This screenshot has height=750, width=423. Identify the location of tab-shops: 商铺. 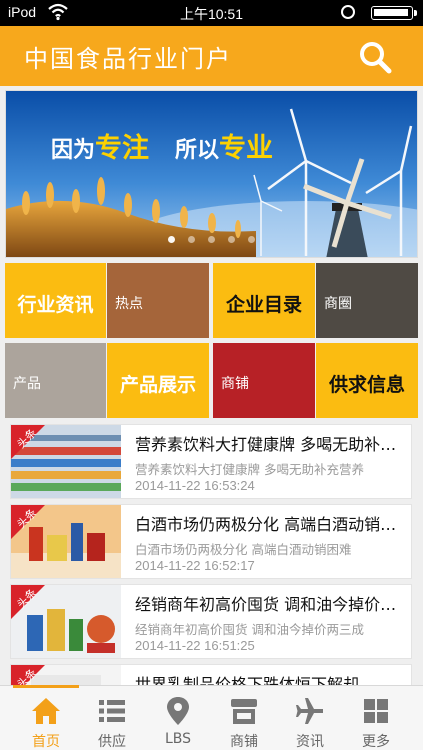
(244, 718).